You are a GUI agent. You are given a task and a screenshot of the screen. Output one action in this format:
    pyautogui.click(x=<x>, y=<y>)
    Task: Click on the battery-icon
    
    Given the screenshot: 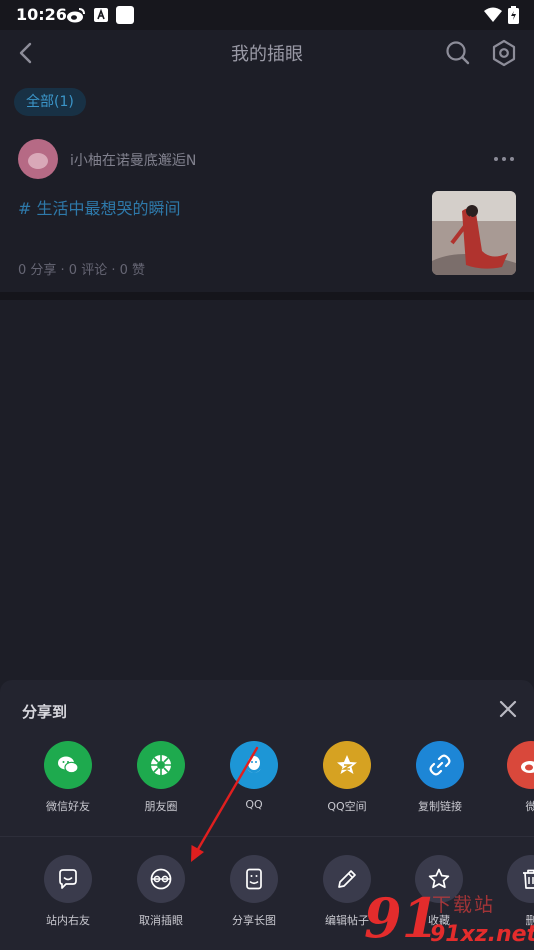 What is the action you would take?
    pyautogui.click(x=513, y=15)
    